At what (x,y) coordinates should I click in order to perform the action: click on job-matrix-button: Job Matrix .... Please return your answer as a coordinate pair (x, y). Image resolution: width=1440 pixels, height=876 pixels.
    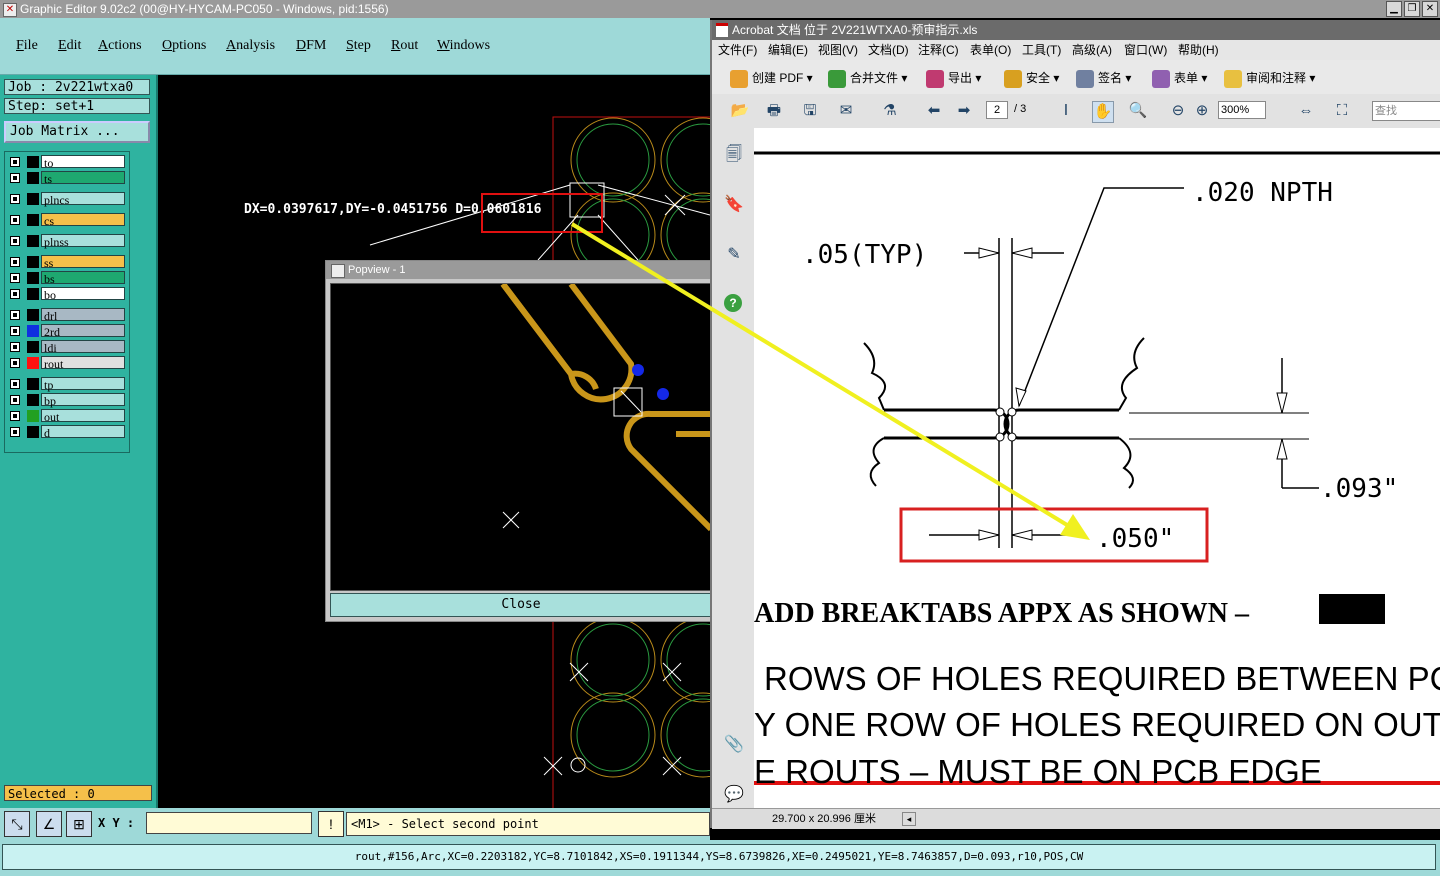
    Looking at the image, I should click on (77, 132).